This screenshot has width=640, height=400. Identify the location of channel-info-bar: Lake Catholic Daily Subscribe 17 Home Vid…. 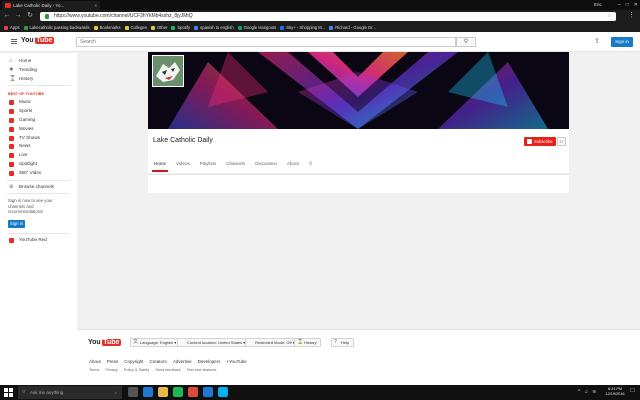
(358, 151).